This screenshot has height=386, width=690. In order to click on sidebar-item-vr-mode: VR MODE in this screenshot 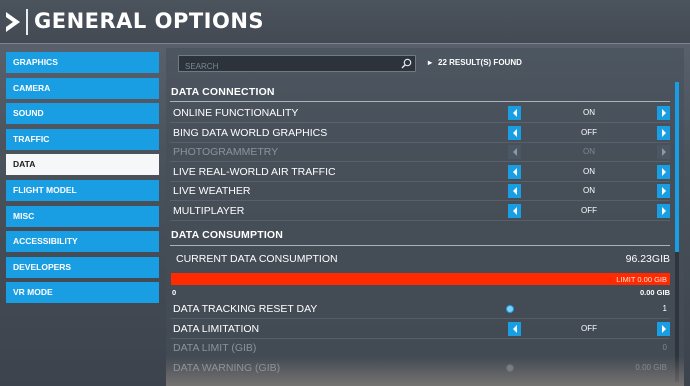, I will do `click(82, 293)`.